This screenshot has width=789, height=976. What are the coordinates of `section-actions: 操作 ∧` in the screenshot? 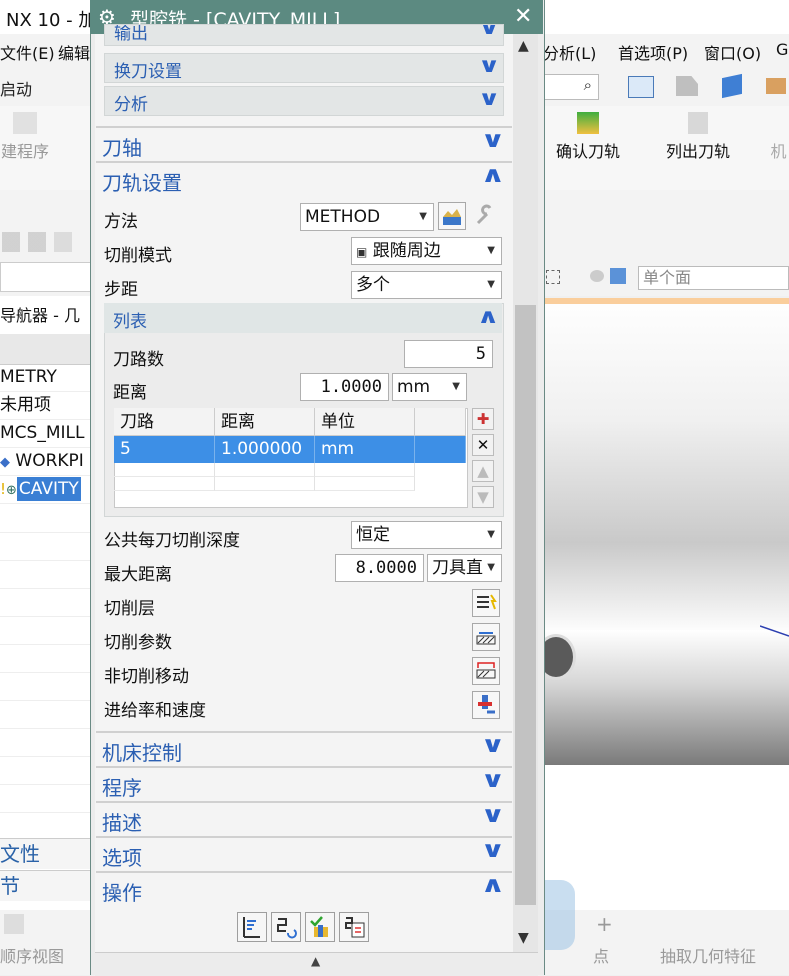 It's located at (304, 888).